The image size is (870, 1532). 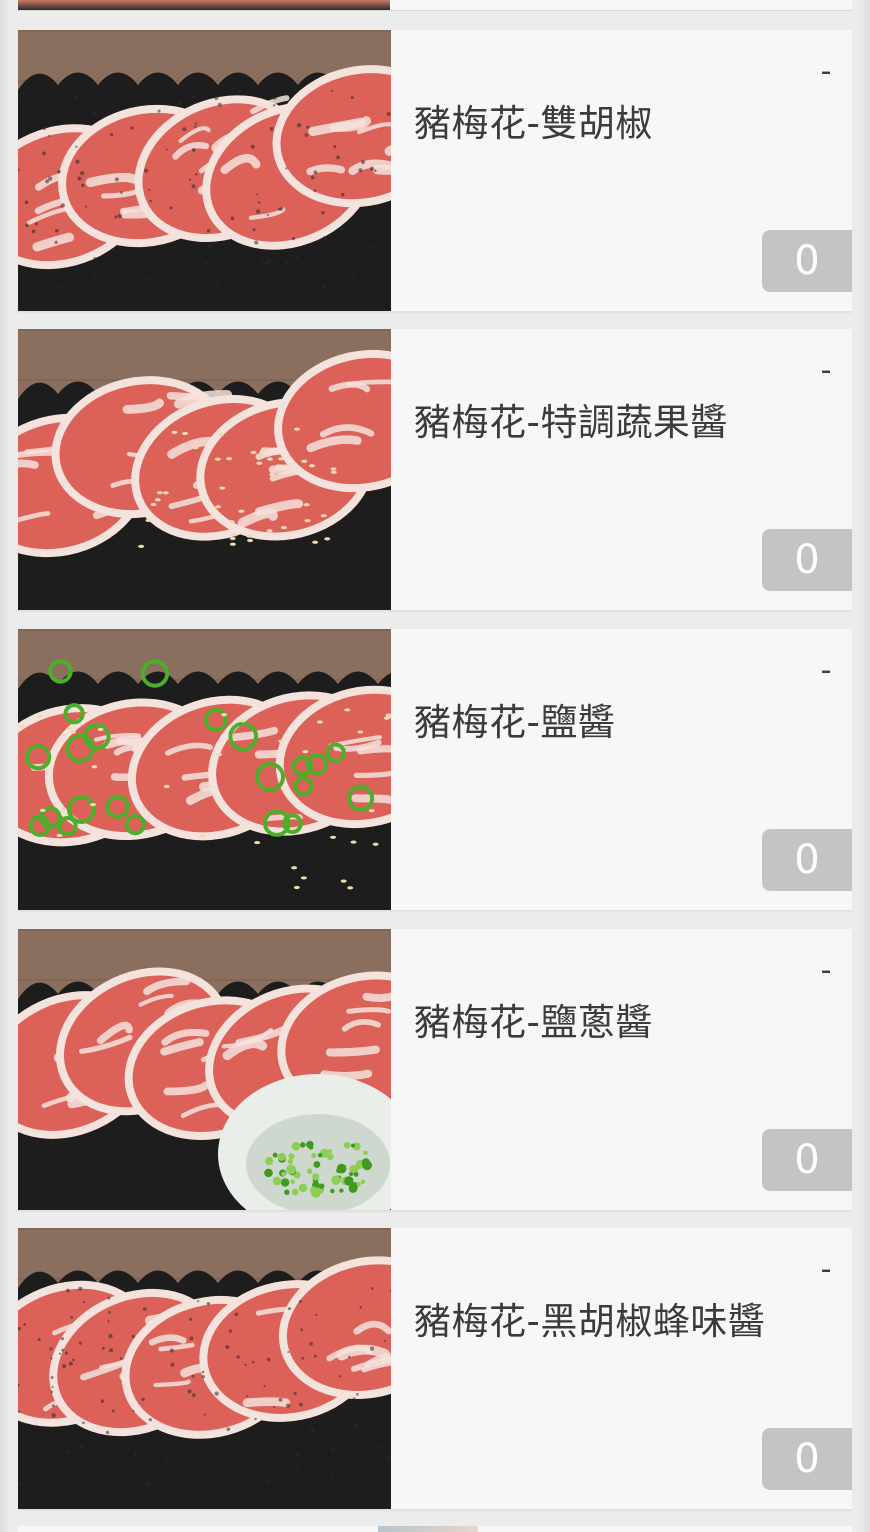 I want to click on menu-item-name: 豬梅花-雙胡椒, so click(x=533, y=123).